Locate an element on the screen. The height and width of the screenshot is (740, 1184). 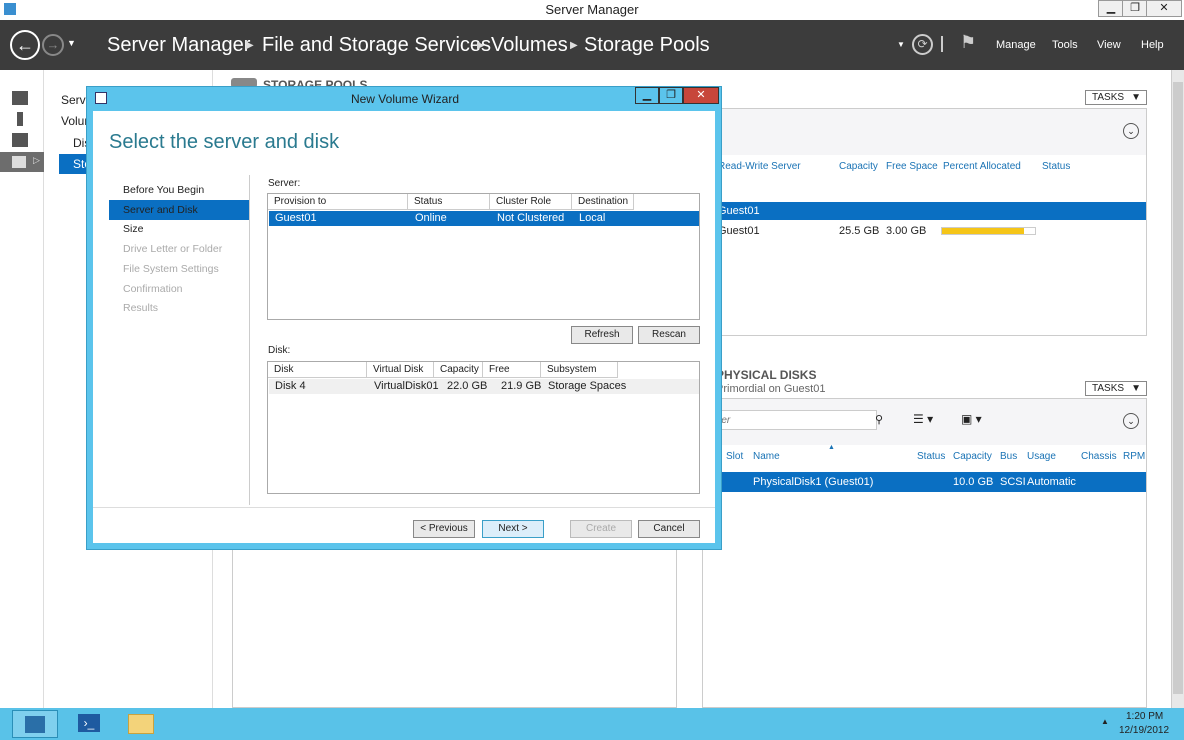
col-disk: Disk is located at coordinates (317, 370).